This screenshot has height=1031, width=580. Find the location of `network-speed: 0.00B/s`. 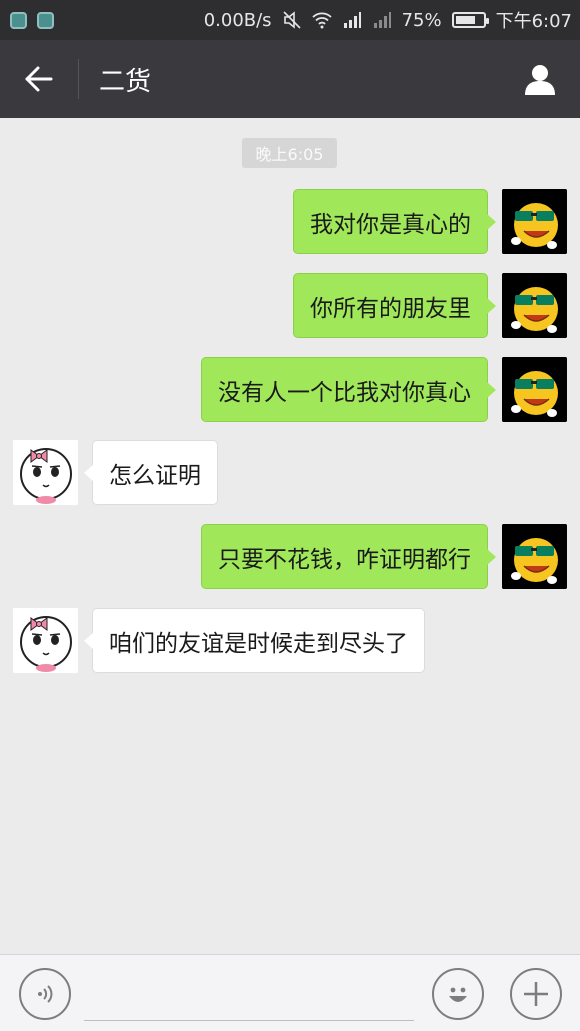

network-speed: 0.00B/s is located at coordinates (237, 20).